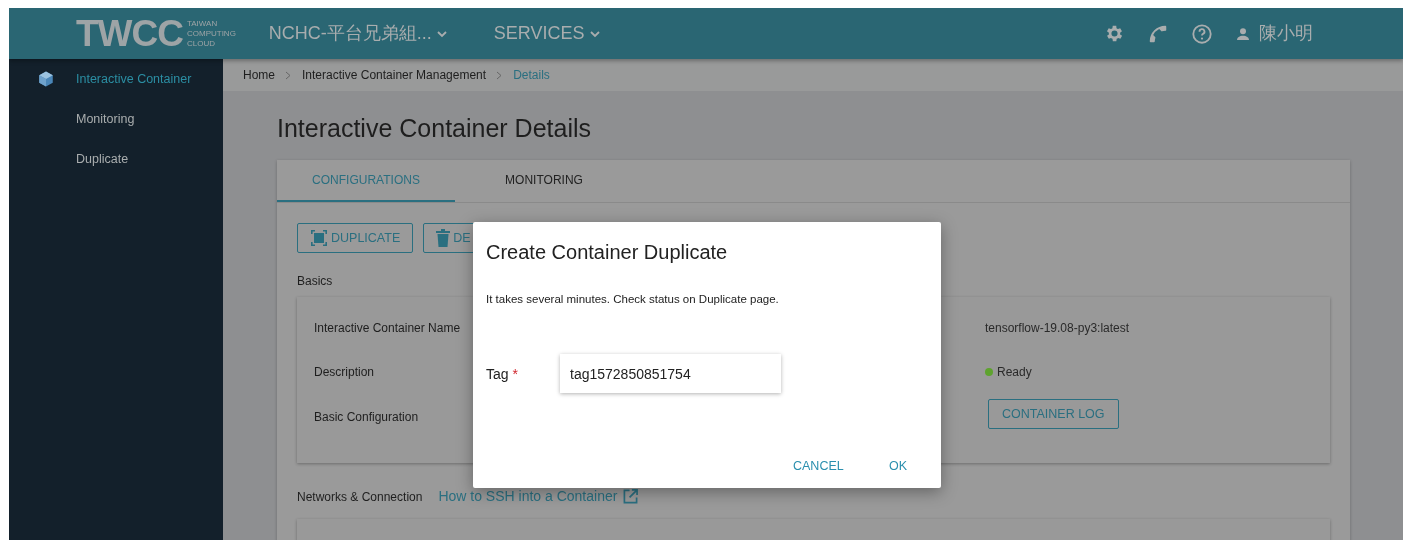 The height and width of the screenshot is (552, 1418). I want to click on sidebar-item: Duplicate, so click(116, 159).